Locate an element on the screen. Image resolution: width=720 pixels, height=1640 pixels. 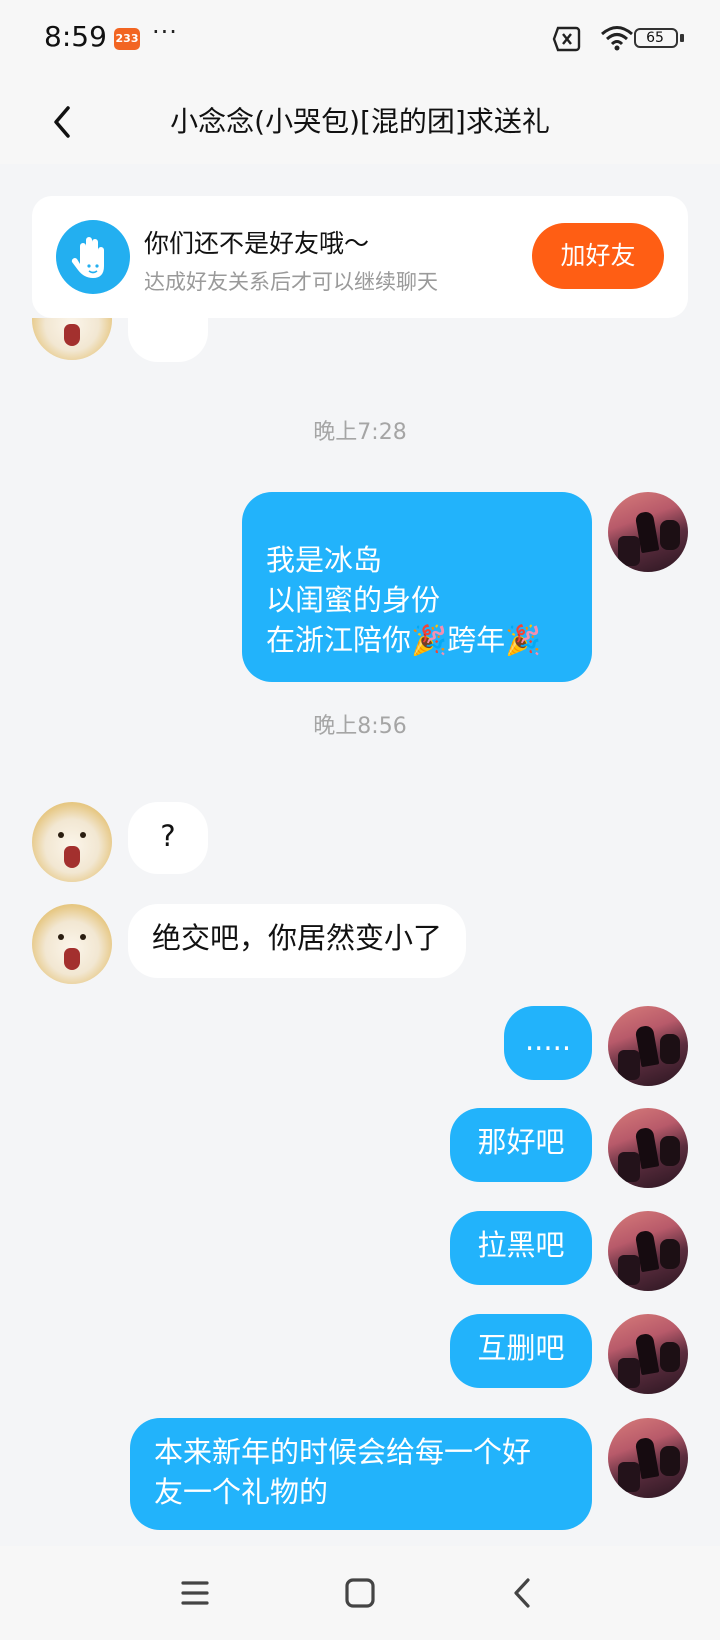
message-line: 本来新年的时候会给每一个好 is located at coordinates (343, 1452).